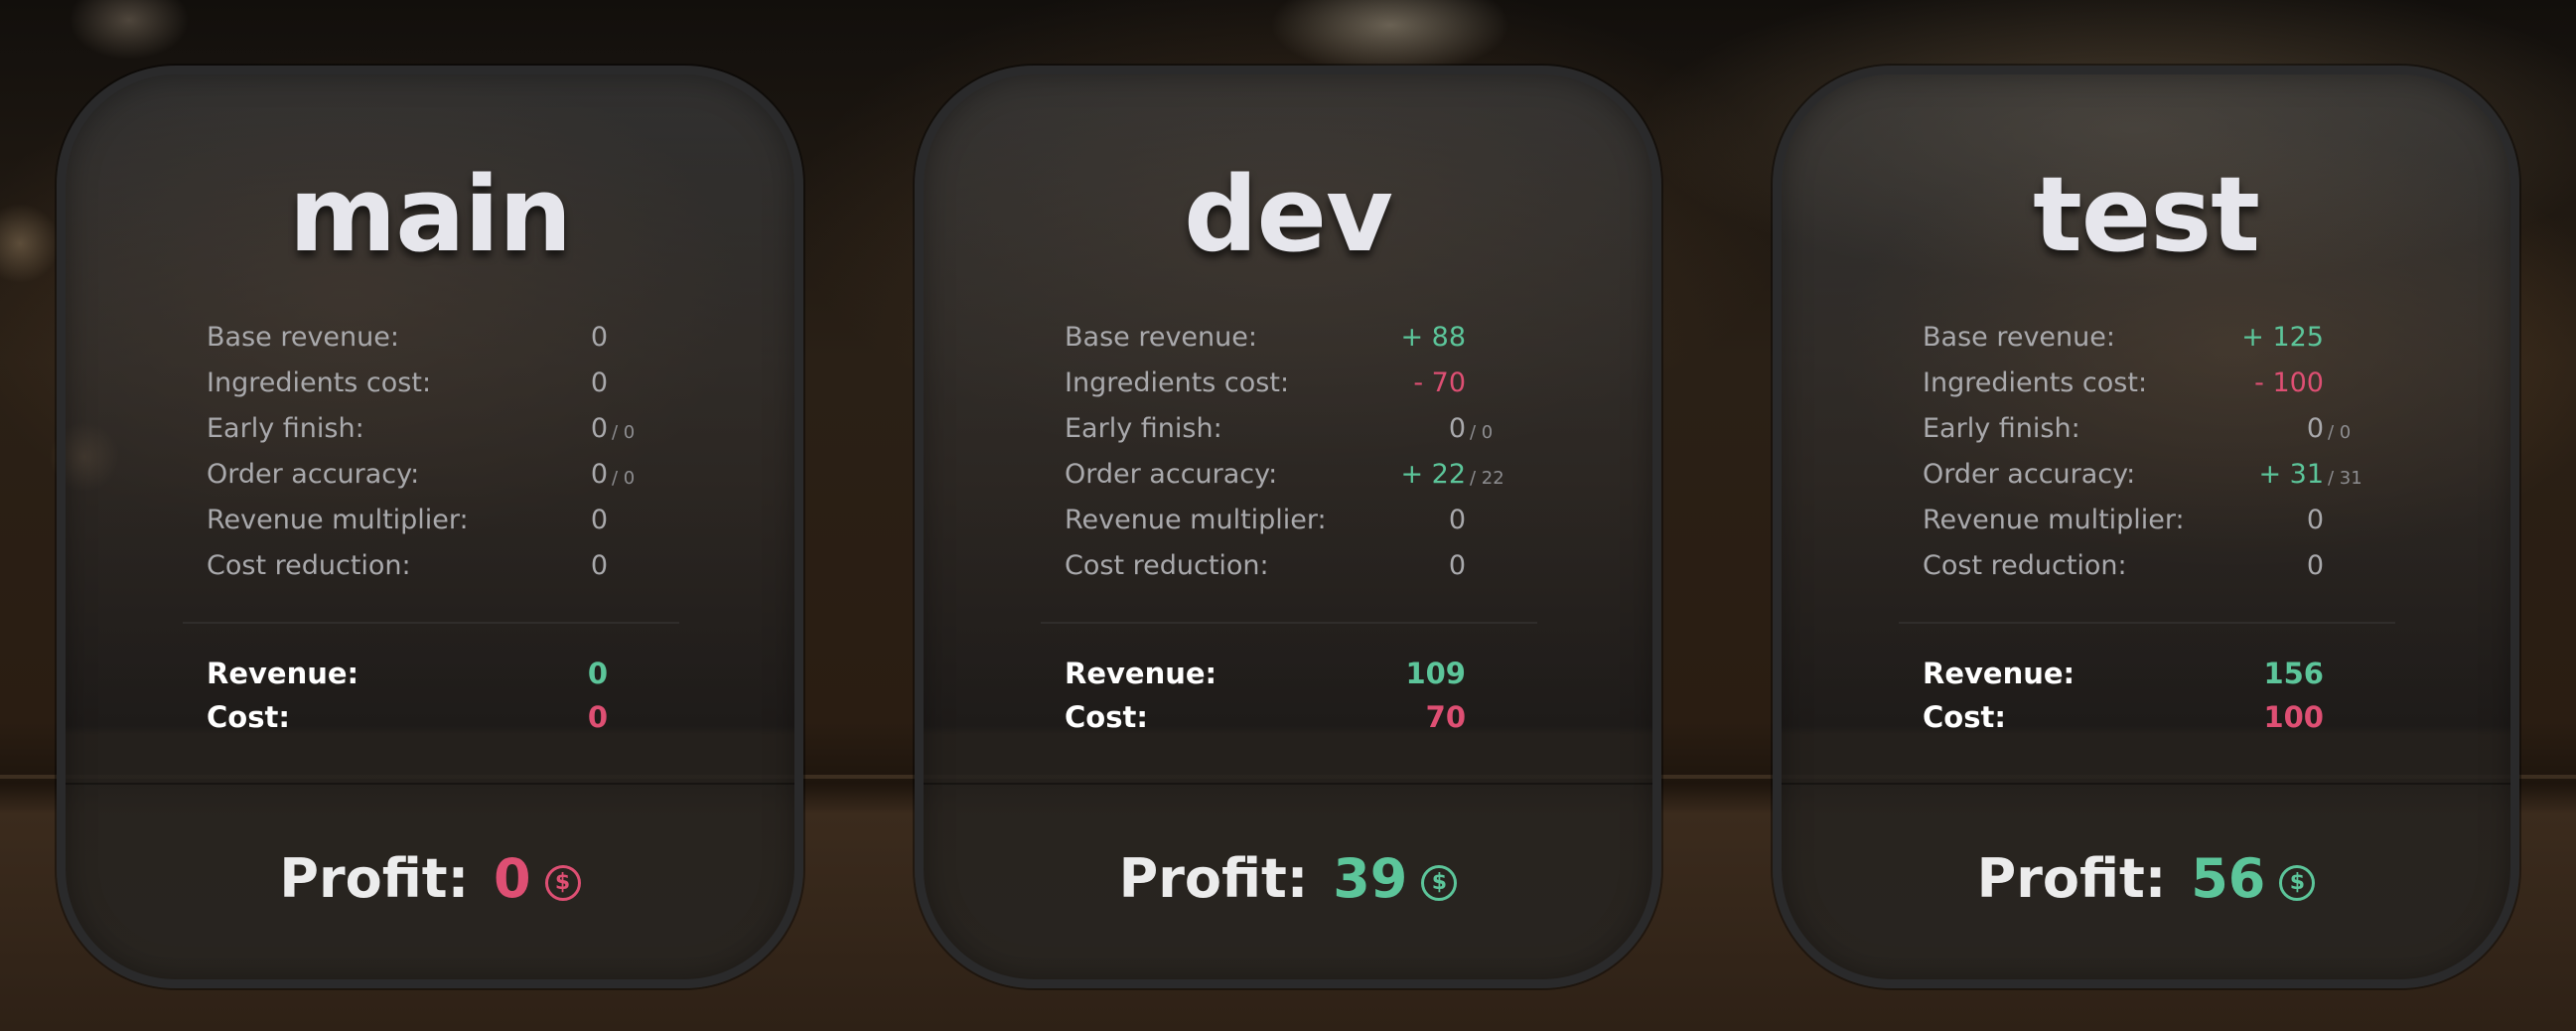 The image size is (2576, 1031). What do you see at coordinates (2228, 879) in the screenshot?
I see `profit-value: 56` at bounding box center [2228, 879].